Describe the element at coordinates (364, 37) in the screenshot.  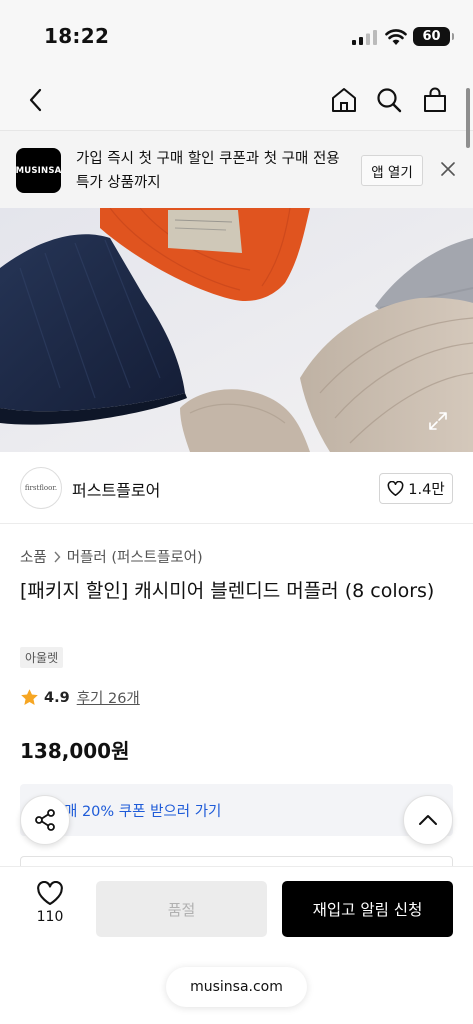
I see `cellular-signal-icon` at that location.